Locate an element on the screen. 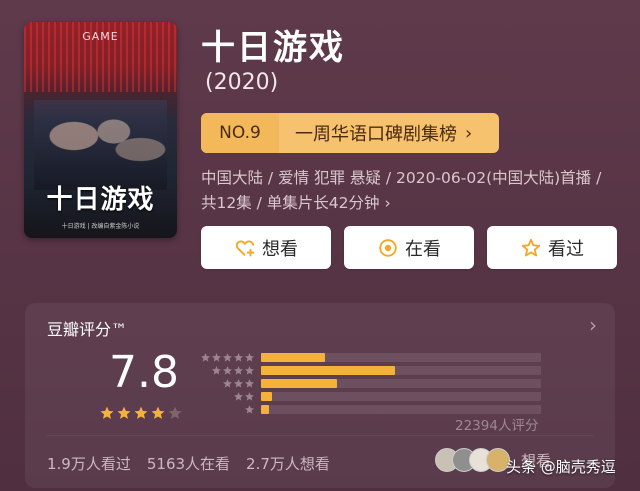 Image resolution: width=640 pixels, height=491 pixels. rank-badge: NO.9 一周华语口碑剧集榜 › is located at coordinates (350, 133).